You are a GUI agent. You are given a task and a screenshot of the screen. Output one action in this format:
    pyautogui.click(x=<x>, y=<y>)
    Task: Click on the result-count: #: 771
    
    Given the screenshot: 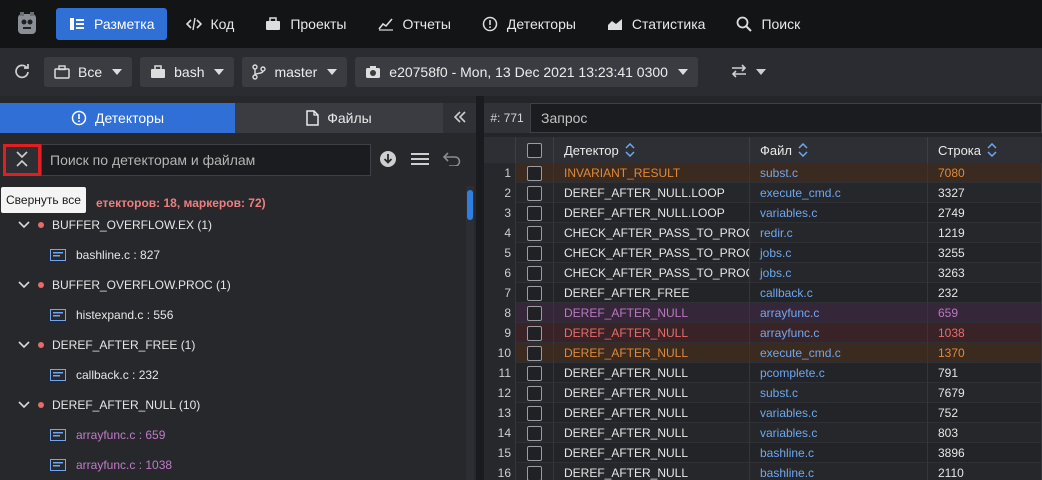 What is the action you would take?
    pyautogui.click(x=507, y=118)
    